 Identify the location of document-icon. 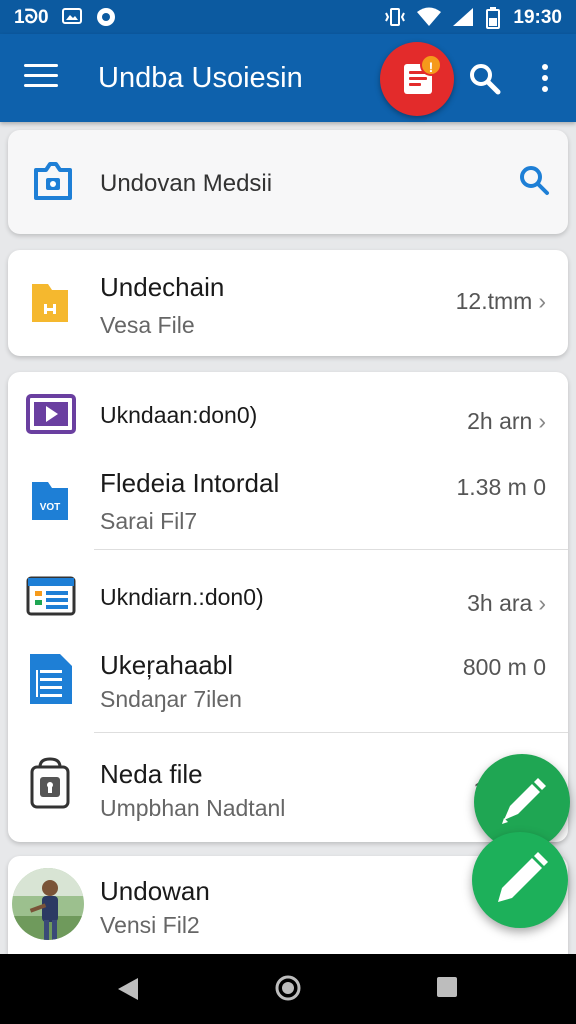
(50, 681).